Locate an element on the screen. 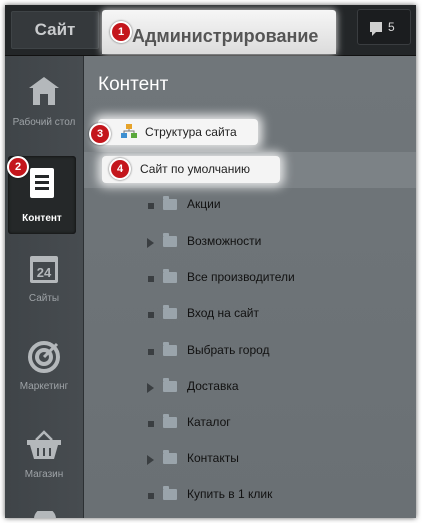  sidebar-item-sites: 24 Сайты is located at coordinates (44, 287).